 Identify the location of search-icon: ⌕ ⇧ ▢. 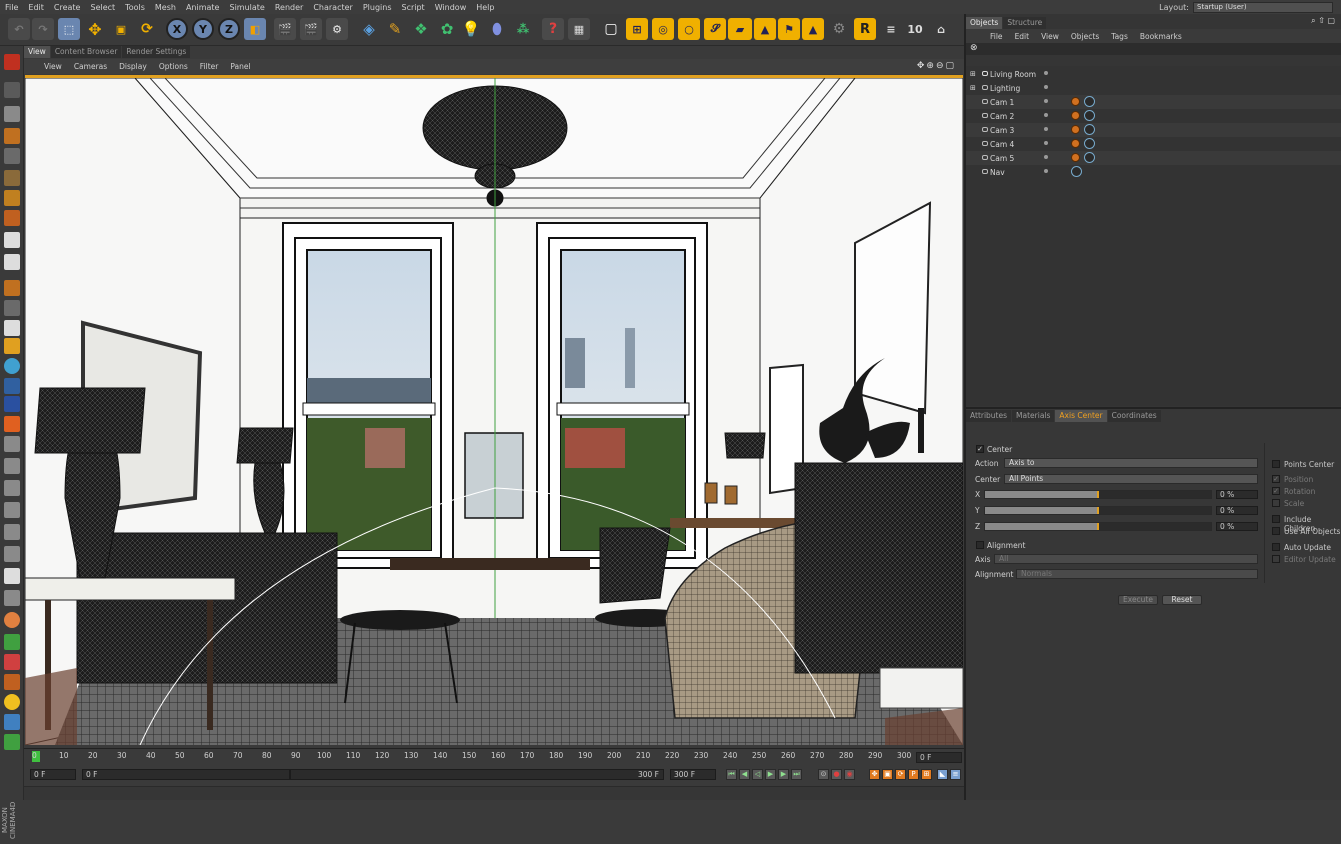
(1323, 21).